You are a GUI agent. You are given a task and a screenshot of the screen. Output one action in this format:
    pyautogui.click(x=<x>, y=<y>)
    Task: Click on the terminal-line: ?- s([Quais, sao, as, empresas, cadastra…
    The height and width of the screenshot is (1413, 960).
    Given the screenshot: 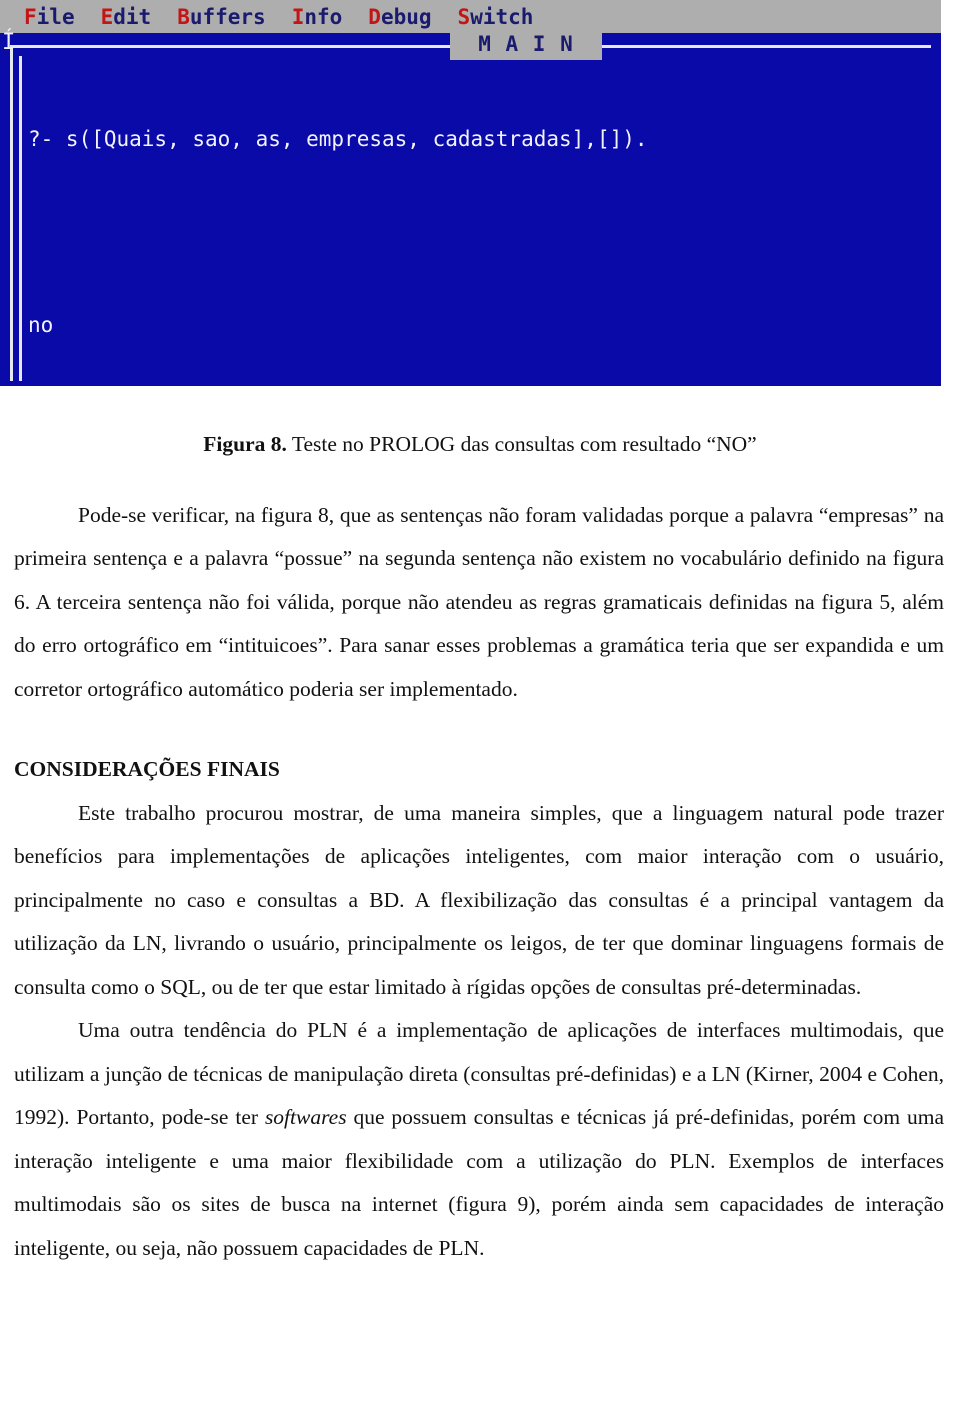 What is the action you would take?
    pyautogui.click(x=338, y=139)
    